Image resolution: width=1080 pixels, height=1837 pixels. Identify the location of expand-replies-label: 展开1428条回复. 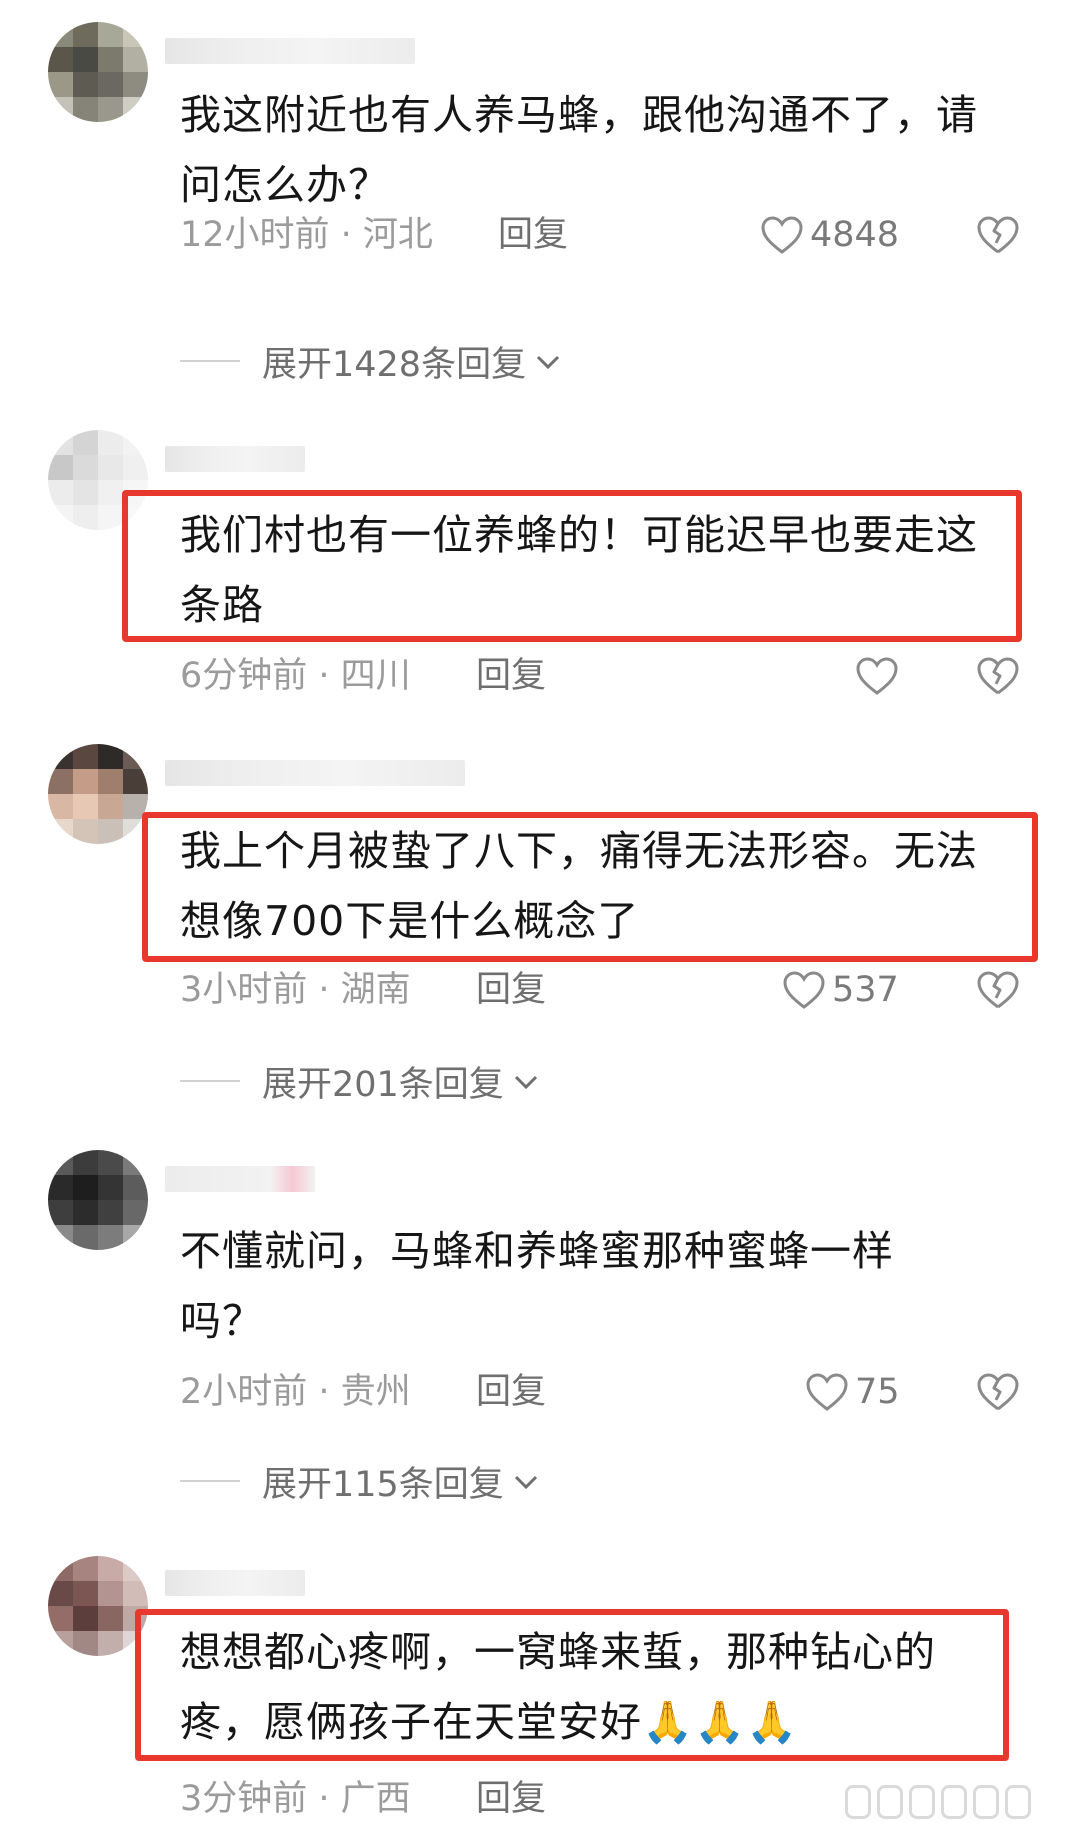
(394, 364).